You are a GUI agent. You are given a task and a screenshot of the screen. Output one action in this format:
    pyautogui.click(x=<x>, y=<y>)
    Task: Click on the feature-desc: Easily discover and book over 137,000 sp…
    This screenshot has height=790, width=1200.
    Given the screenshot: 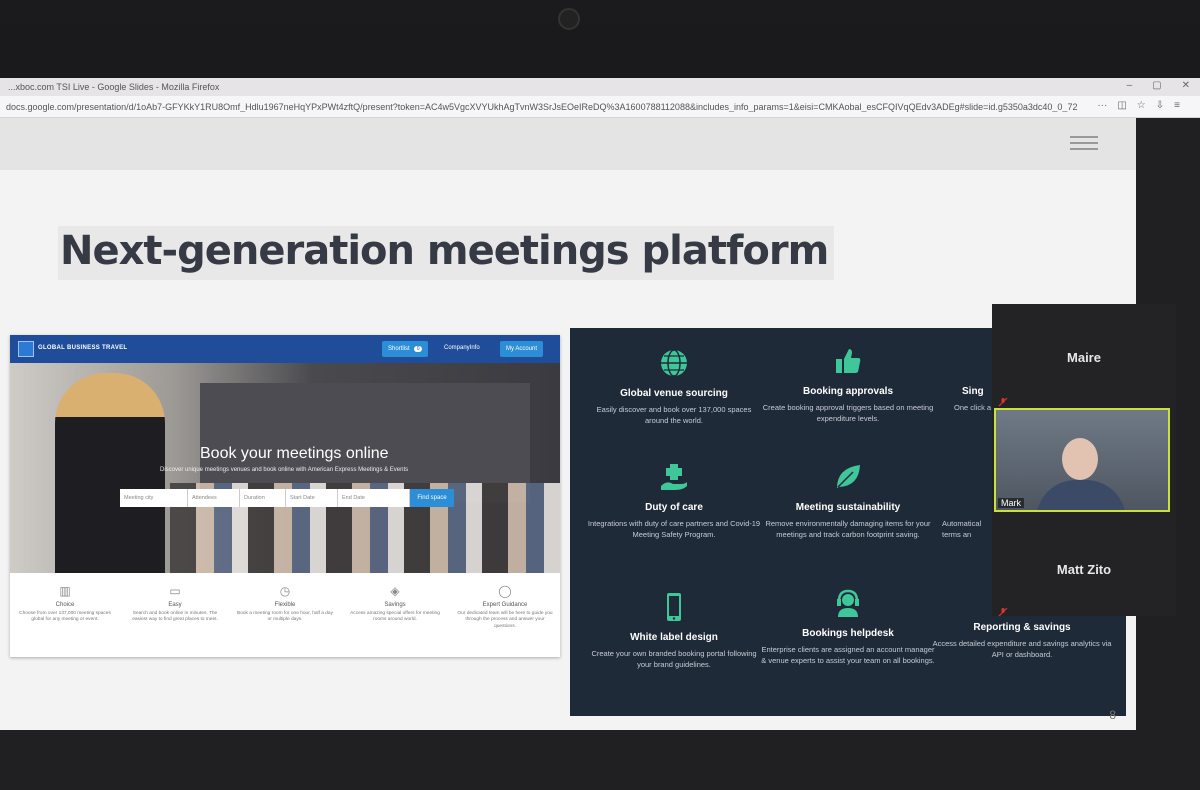 What is the action you would take?
    pyautogui.click(x=674, y=415)
    